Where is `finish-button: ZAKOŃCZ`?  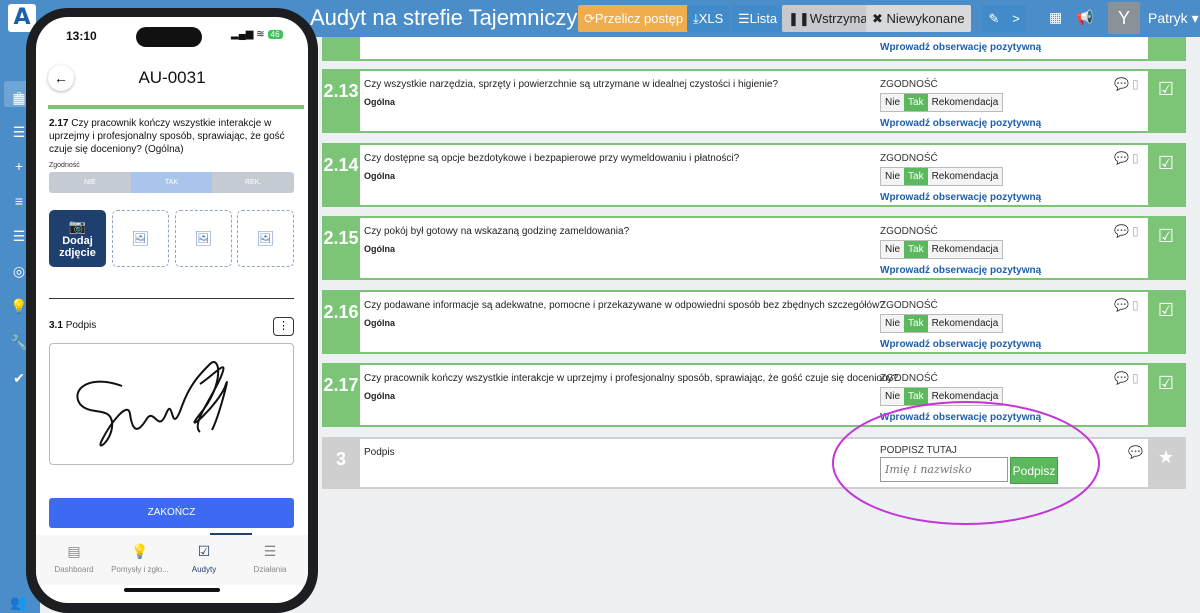 finish-button: ZAKOŃCZ is located at coordinates (171, 513).